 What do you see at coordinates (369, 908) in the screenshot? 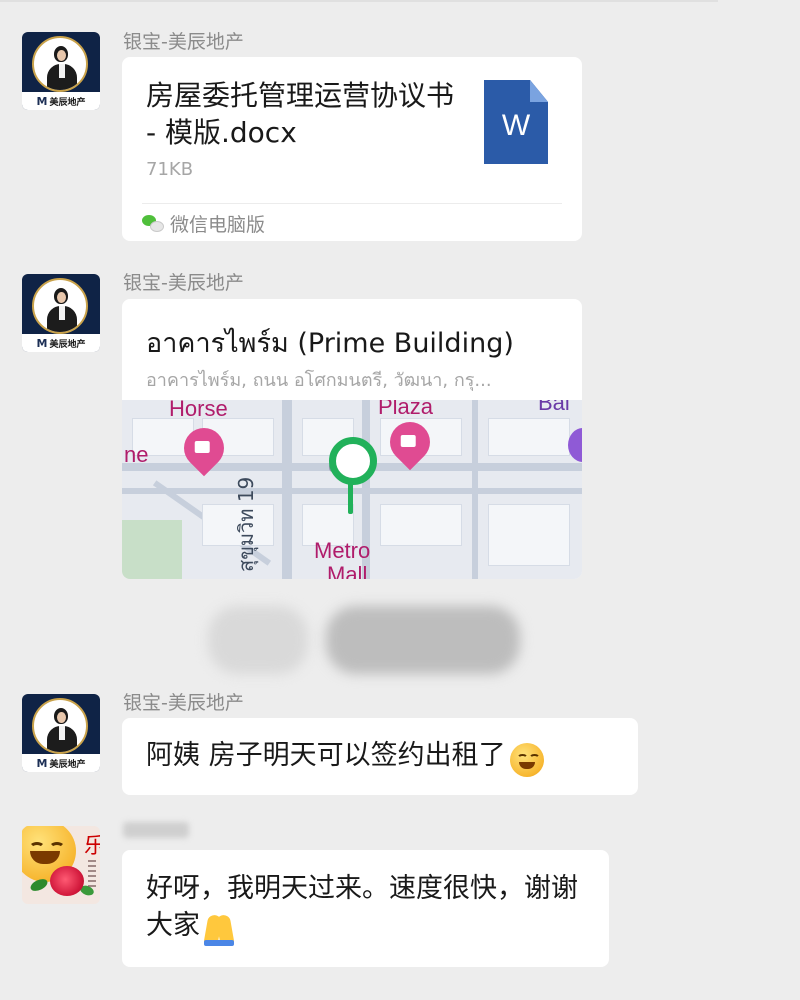
I see `message-content: 好呀，我明天过来。速度很快，谢谢大家` at bounding box center [369, 908].